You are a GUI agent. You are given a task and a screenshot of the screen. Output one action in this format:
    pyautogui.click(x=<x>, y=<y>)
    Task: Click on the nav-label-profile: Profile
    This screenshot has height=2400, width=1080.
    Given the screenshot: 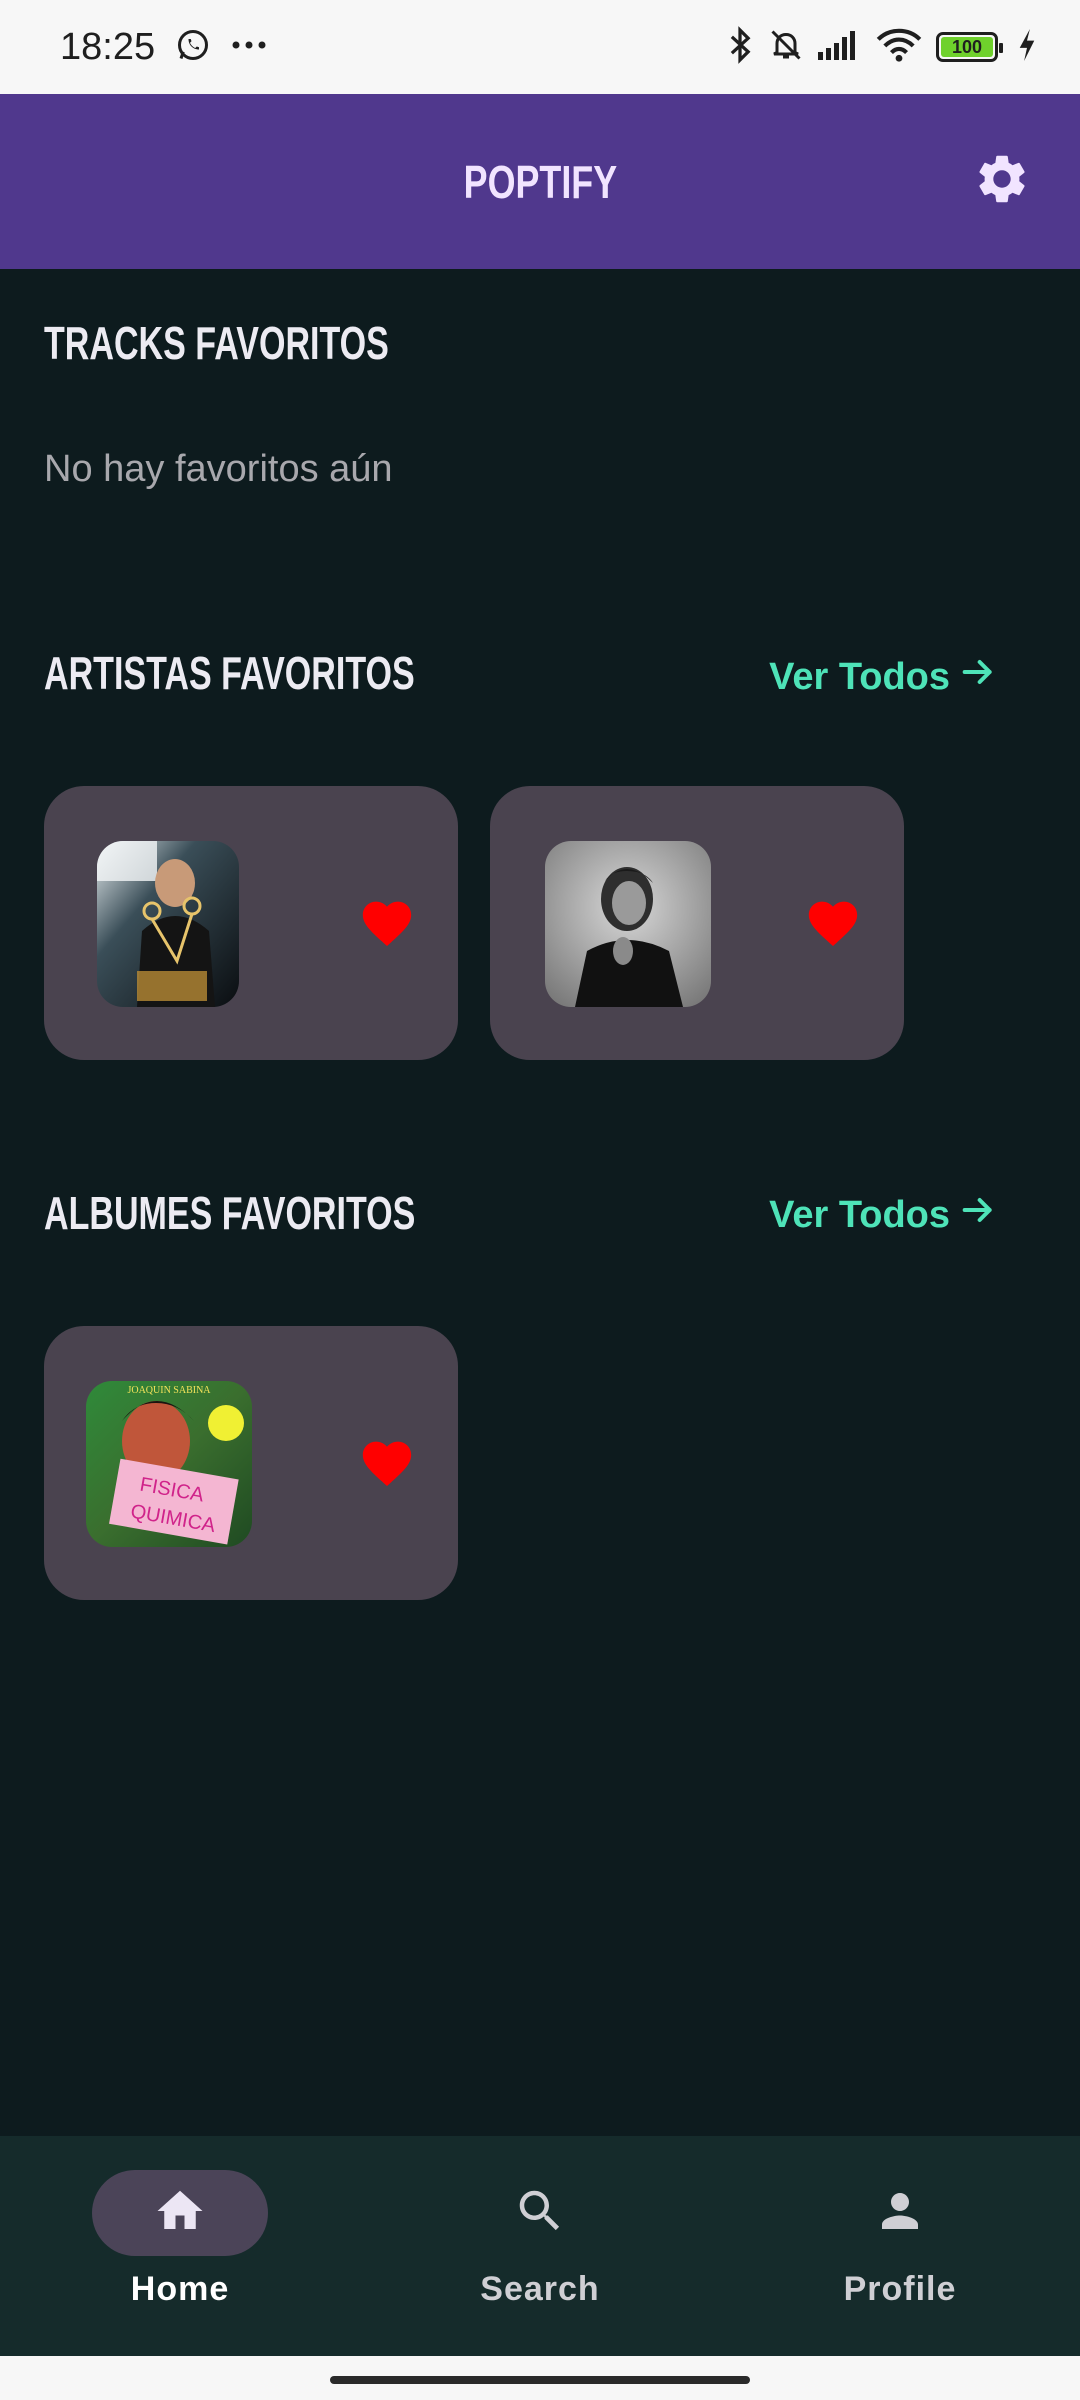 What is the action you would take?
    pyautogui.click(x=900, y=2289)
    